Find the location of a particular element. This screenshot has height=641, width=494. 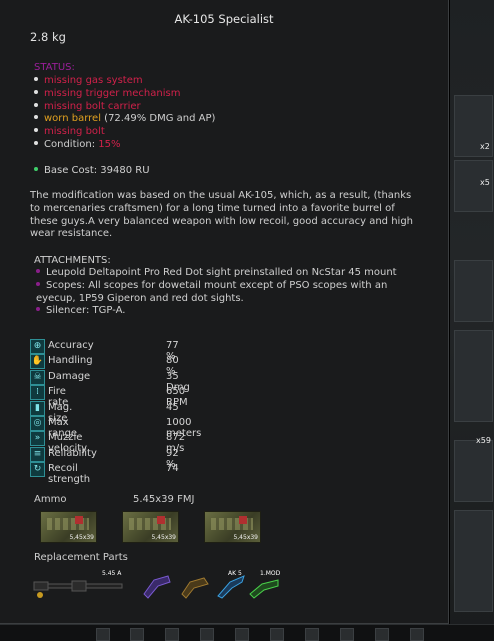

hand-icon: ✋ is located at coordinates (37, 362).